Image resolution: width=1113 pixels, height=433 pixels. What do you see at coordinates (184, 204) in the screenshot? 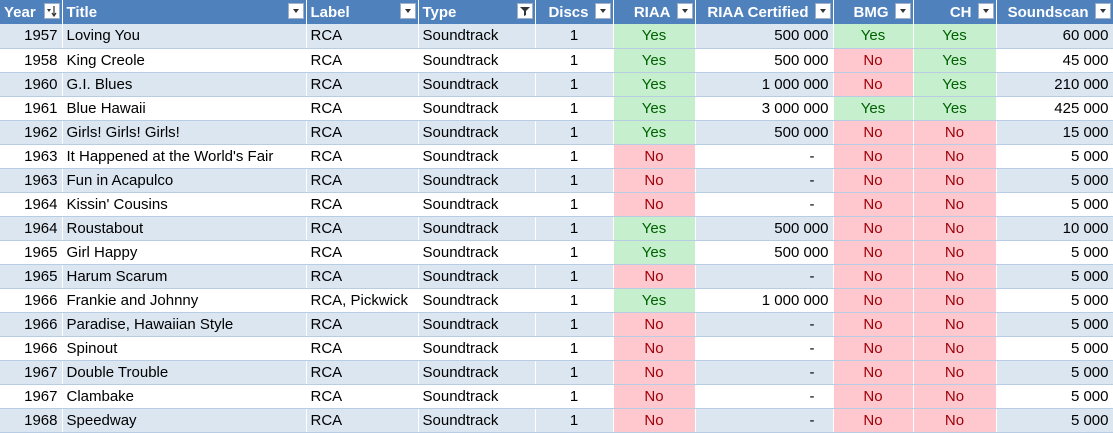
I see `cell-title: Kissin' Cousins` at bounding box center [184, 204].